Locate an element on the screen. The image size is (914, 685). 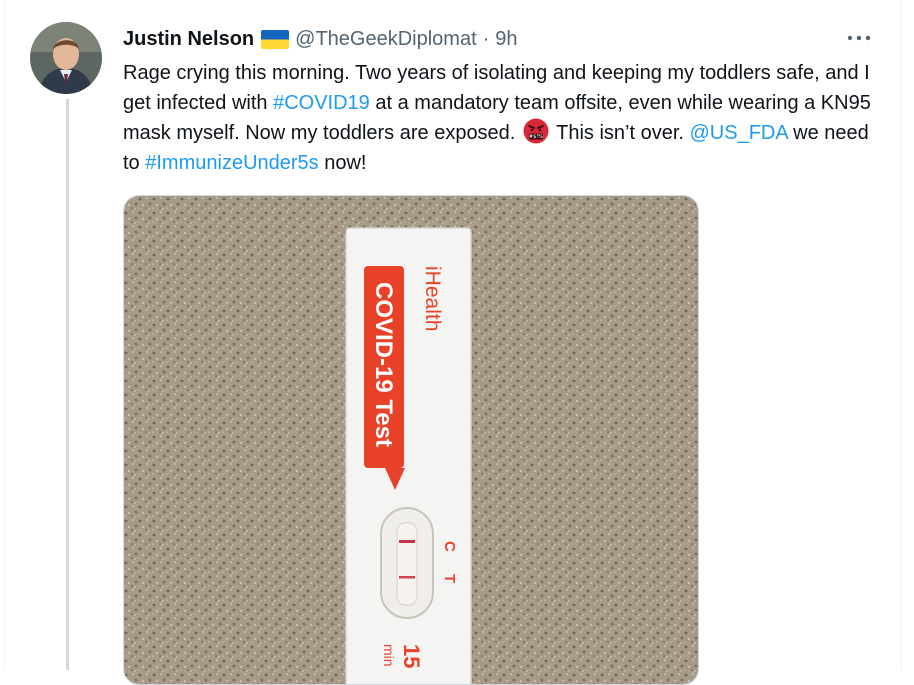
angry-face-with-symbols-emoji: #$!% is located at coordinates (536, 131).